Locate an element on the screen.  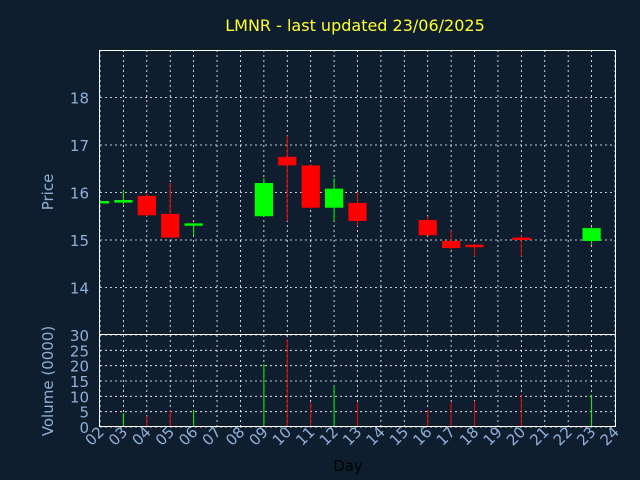
volume-tick-label: 10 is located at coordinates (79, 397).